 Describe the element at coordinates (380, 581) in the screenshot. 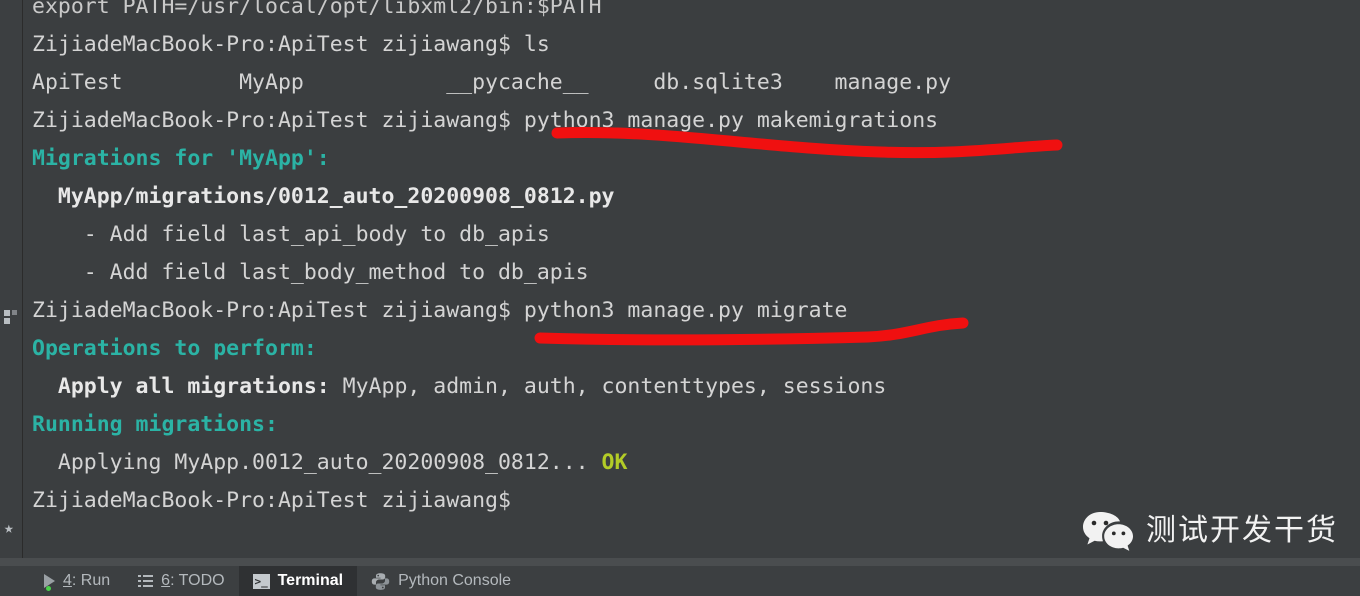

I see `python-logo-icon` at that location.